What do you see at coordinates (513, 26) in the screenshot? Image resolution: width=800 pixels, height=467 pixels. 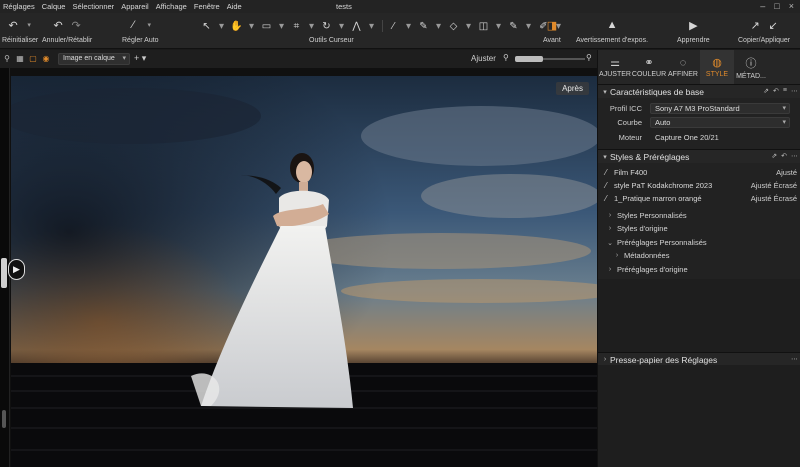 I see `heal-brush-icon: ✎` at bounding box center [513, 26].